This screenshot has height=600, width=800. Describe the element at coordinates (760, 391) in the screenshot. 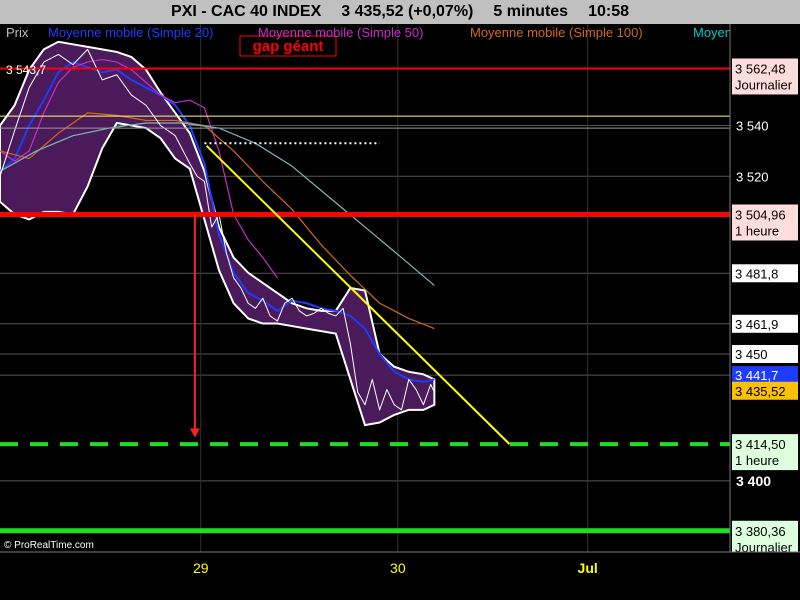

I see `value-marker-label: 3 435,52` at that location.